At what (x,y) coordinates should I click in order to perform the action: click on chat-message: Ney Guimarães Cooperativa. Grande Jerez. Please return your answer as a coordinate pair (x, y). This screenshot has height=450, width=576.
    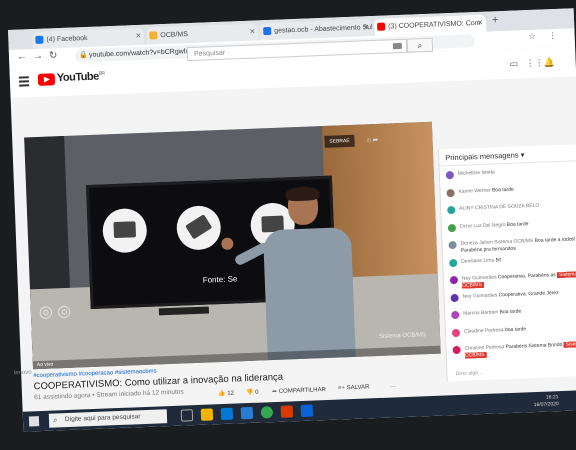
    Looking at the image, I should click on (513, 295).